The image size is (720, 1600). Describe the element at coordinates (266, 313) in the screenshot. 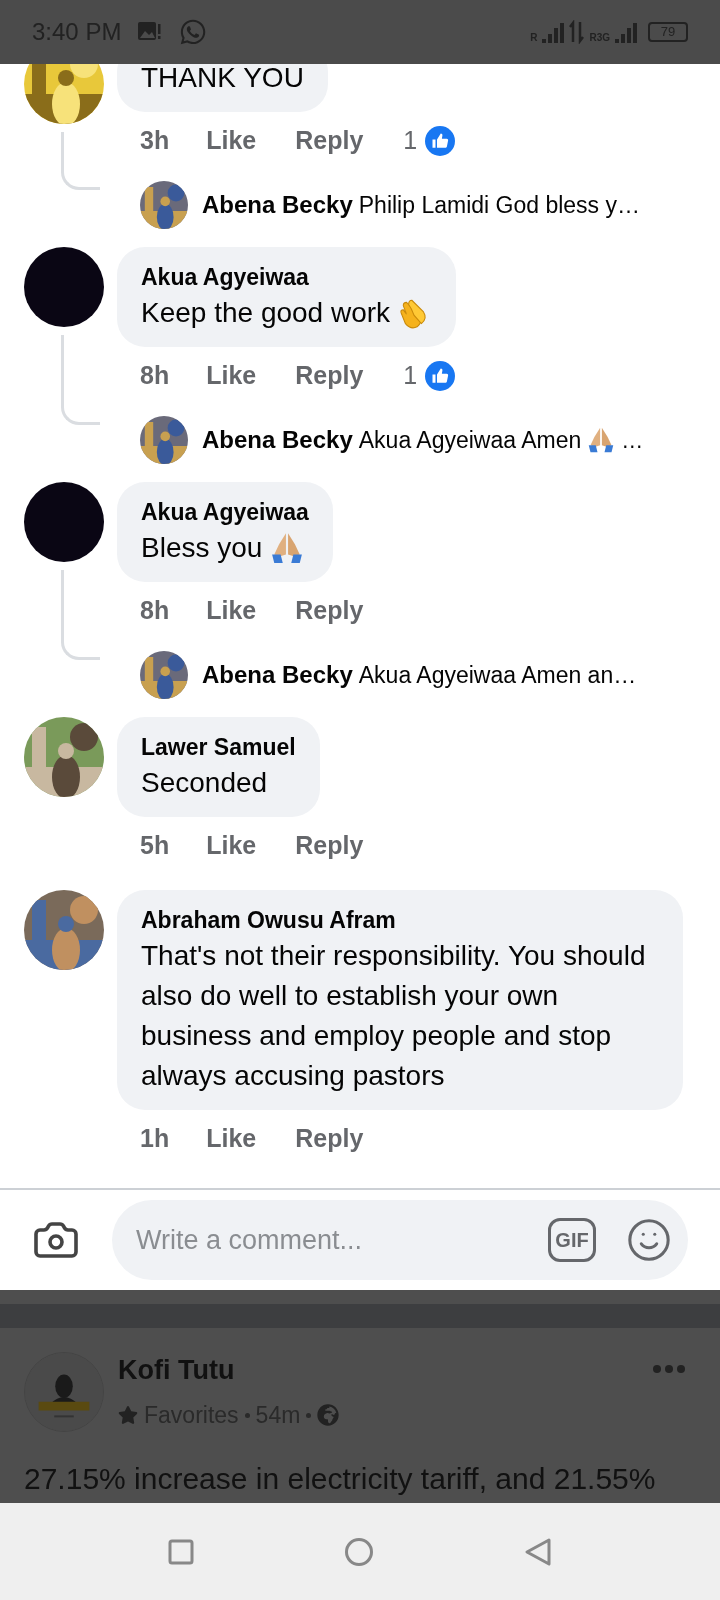

I see `comment-text: Keep the good work` at that location.